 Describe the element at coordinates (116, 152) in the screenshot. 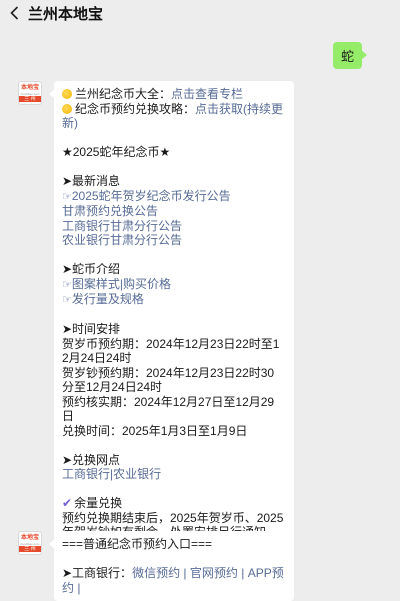

I see `section-heading: ★2025蛇年纪念币★` at that location.